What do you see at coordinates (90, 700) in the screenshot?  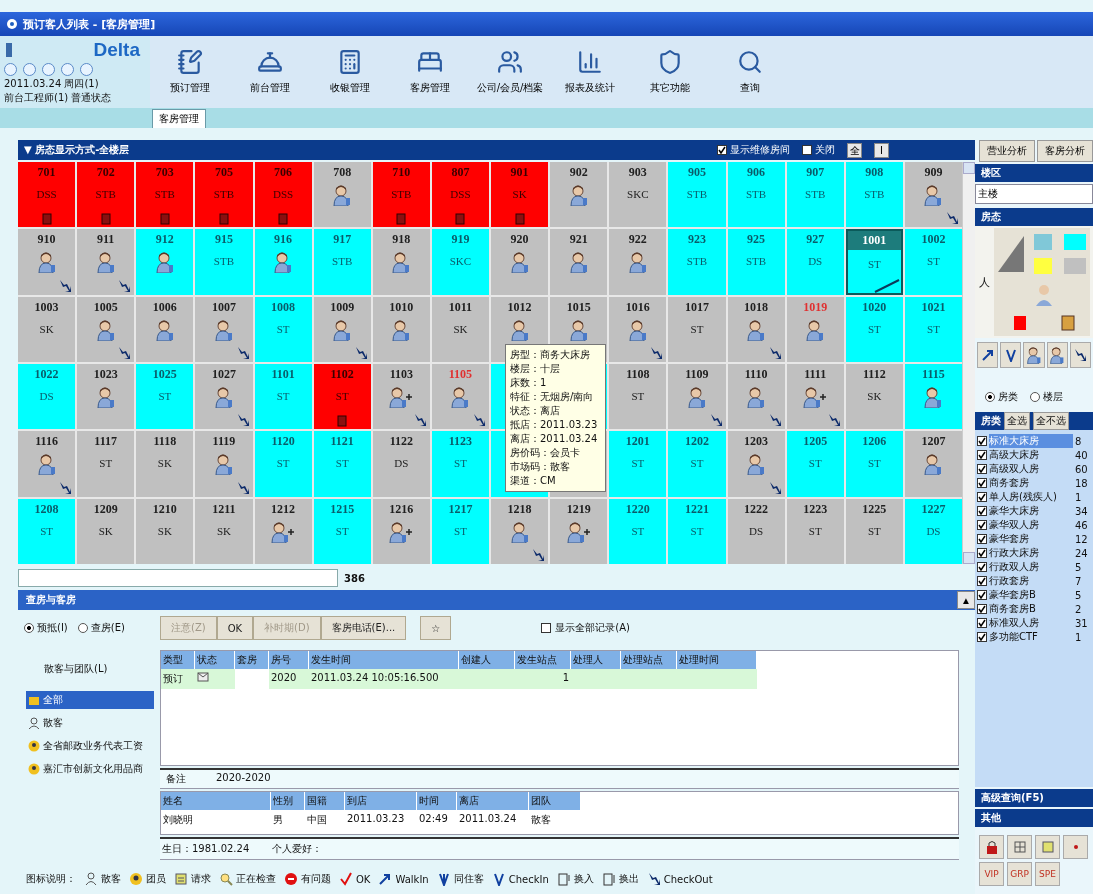 I see `group-item: 全部` at bounding box center [90, 700].